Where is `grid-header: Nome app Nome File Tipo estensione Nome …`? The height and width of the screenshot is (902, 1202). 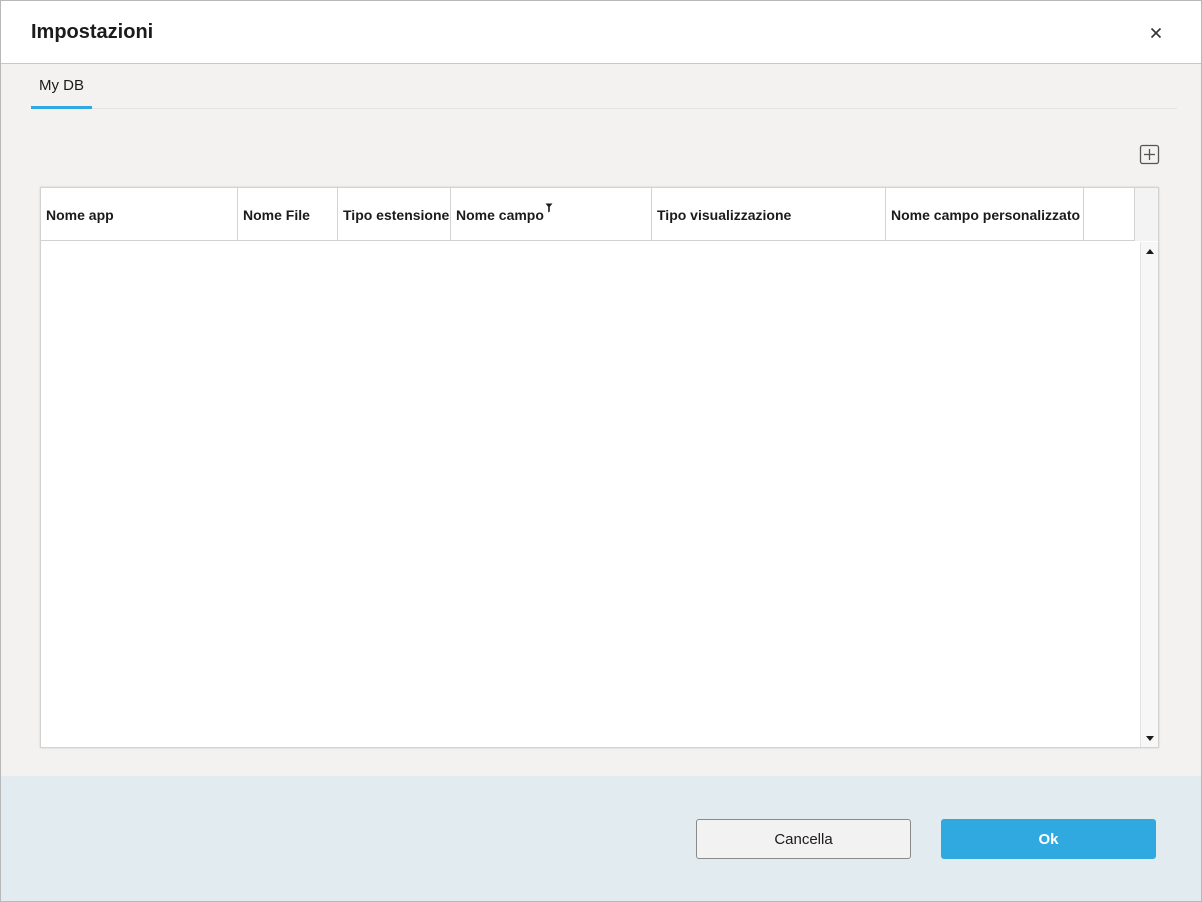
grid-header: Nome app Nome File Tipo estensione Nome … is located at coordinates (599, 214).